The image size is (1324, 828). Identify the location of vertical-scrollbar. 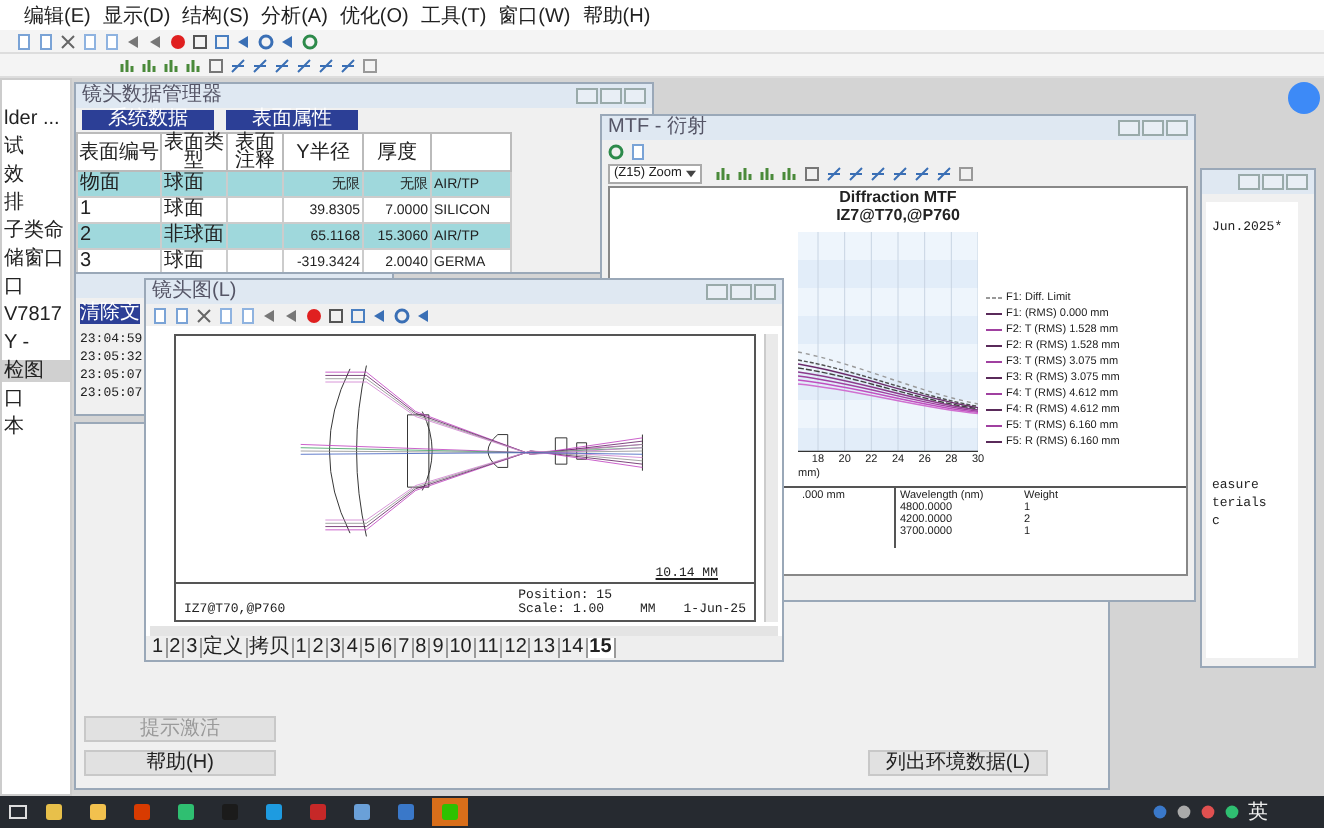
(771, 478).